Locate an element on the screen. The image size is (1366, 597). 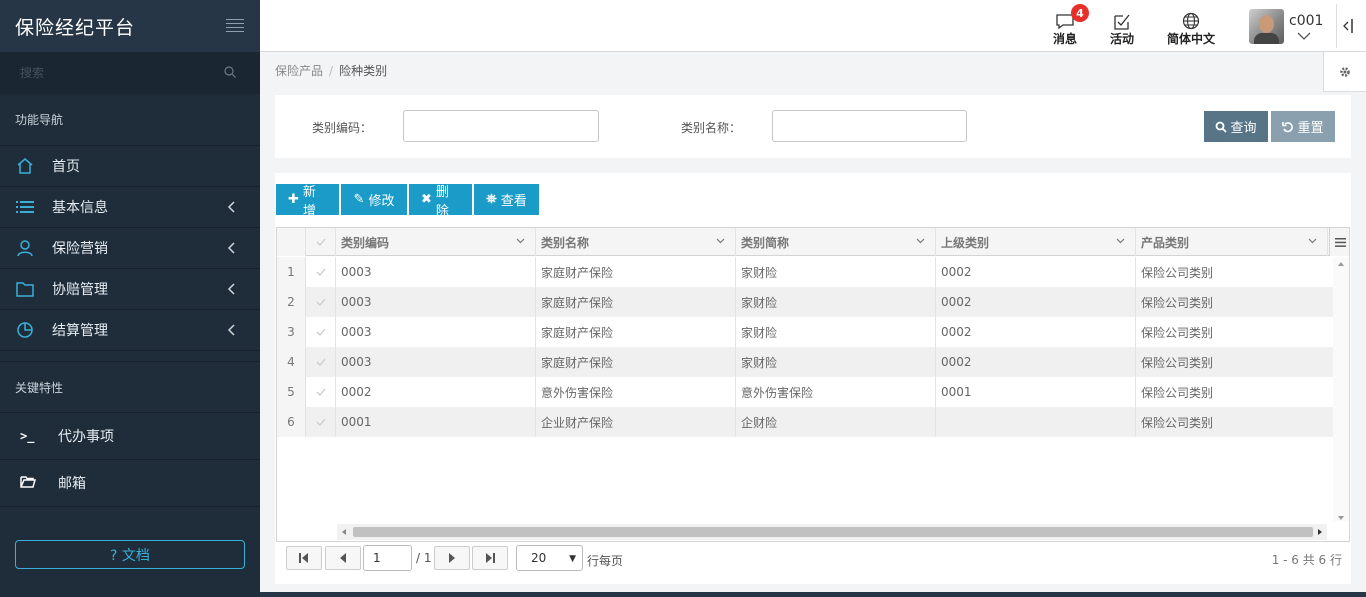
table-row: 5 0002 意外伤害保险 意外伤害保险 0001 保险公司类别 is located at coordinates (805, 392).